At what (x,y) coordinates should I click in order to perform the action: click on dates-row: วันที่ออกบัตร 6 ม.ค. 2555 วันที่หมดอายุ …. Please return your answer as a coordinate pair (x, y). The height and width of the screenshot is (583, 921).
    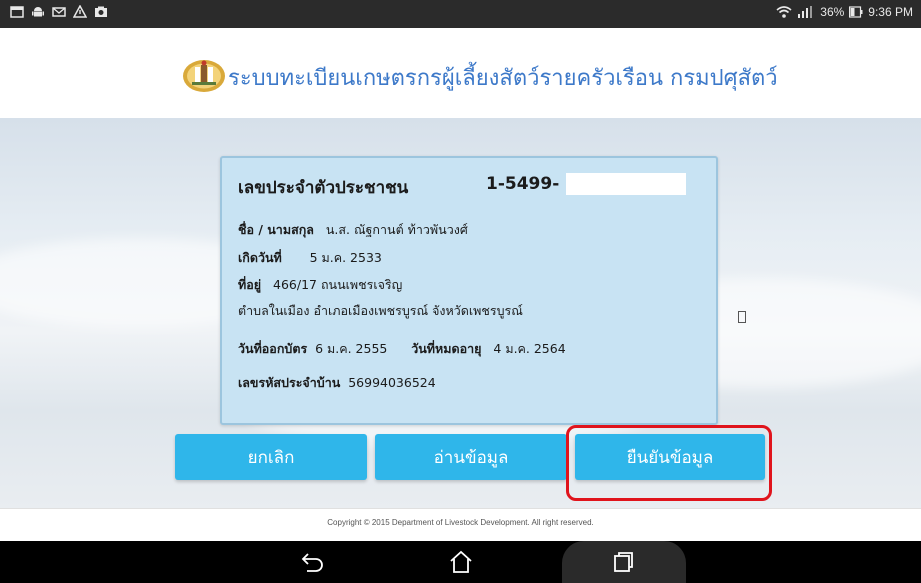
    Looking at the image, I should click on (402, 349).